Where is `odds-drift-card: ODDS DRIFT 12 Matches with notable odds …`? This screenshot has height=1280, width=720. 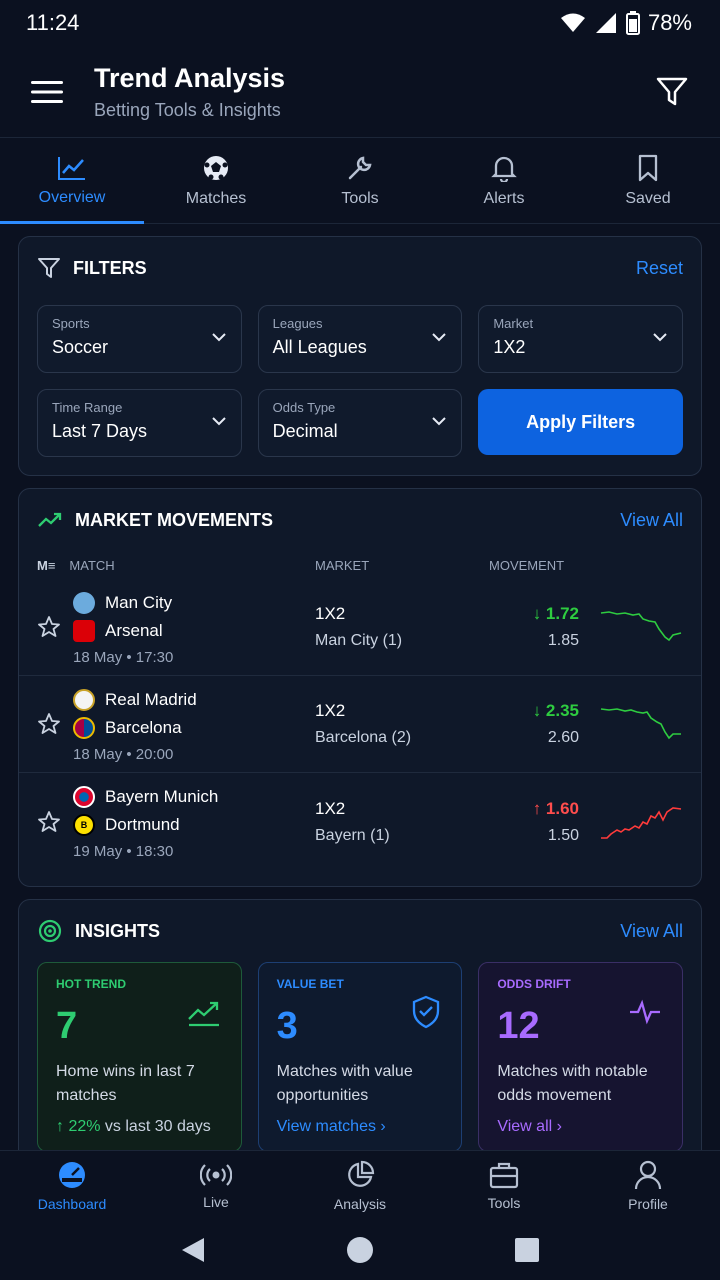 odds-drift-card: ODDS DRIFT 12 Matches with notable odds … is located at coordinates (580, 1056).